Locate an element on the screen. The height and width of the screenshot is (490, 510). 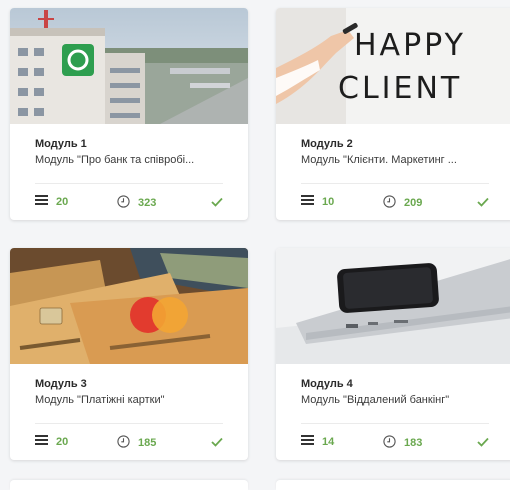
module-title: Модуль 3 is located at coordinates (61, 384).